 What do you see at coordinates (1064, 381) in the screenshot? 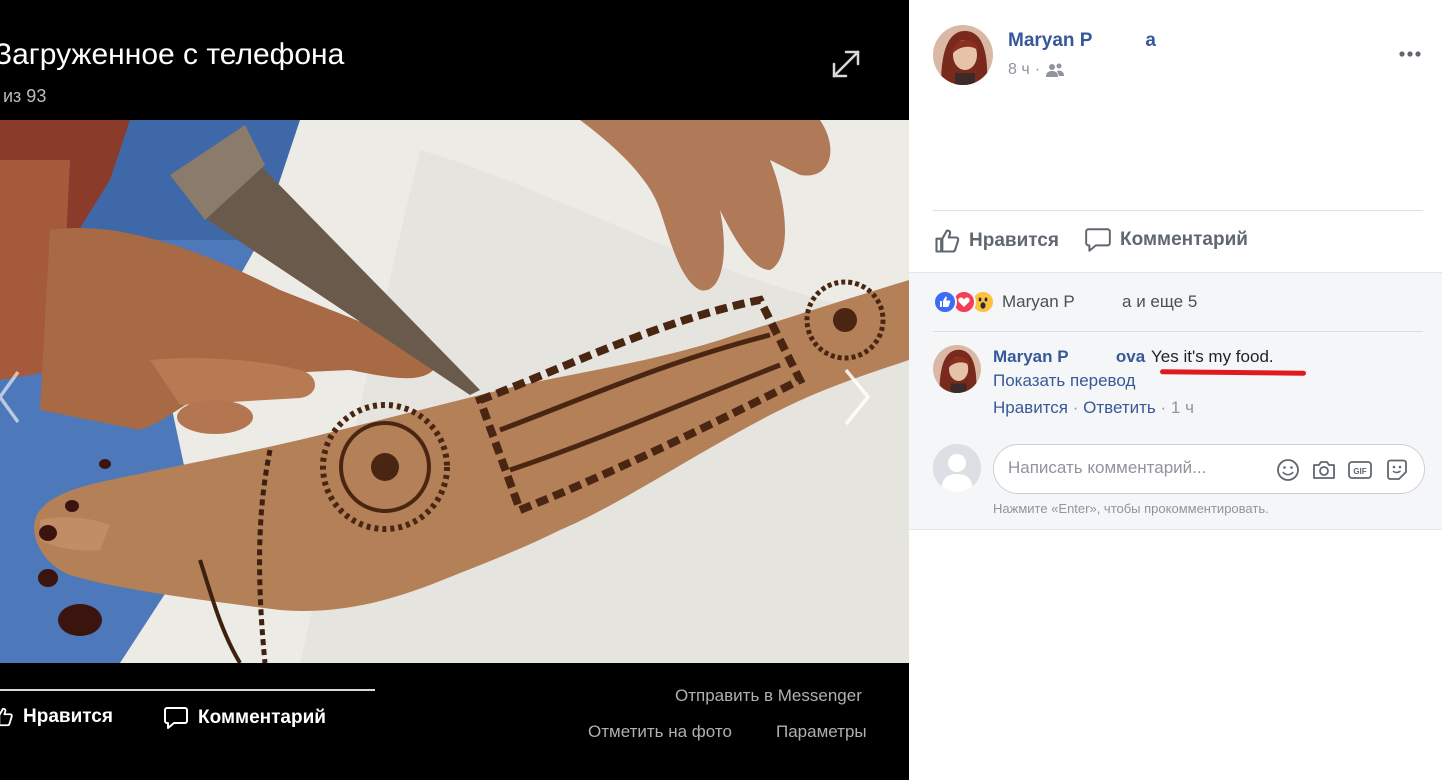
I see `show-translation-link: Показать перевод` at bounding box center [1064, 381].